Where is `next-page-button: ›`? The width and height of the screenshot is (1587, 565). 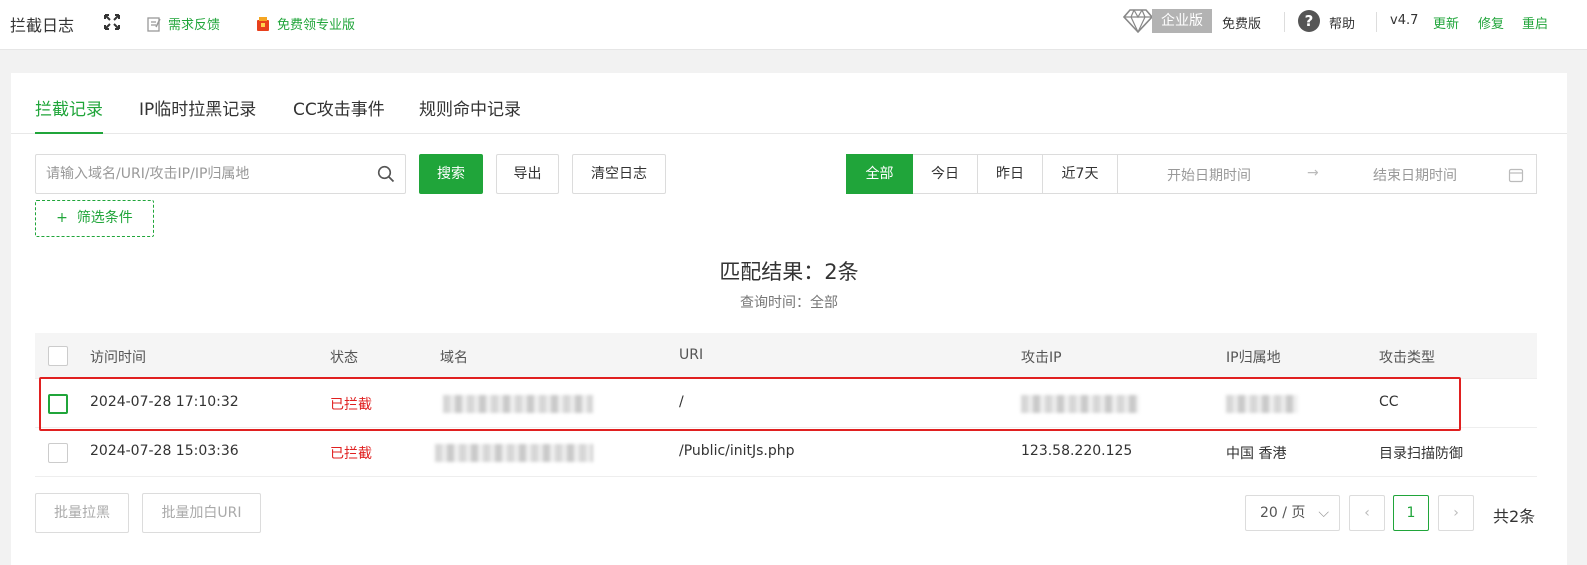 next-page-button: › is located at coordinates (1456, 513).